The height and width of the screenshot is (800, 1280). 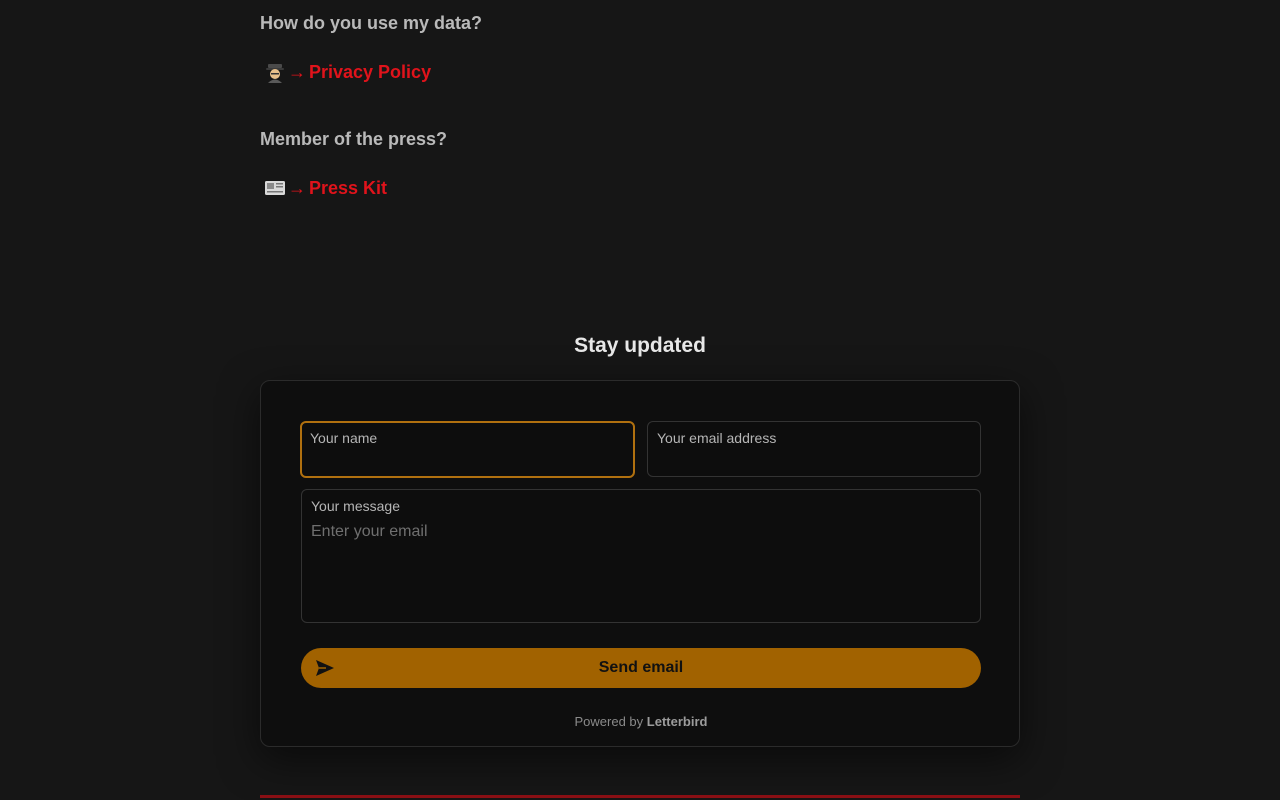 What do you see at coordinates (467, 449) in the screenshot?
I see `name-field: Your name` at bounding box center [467, 449].